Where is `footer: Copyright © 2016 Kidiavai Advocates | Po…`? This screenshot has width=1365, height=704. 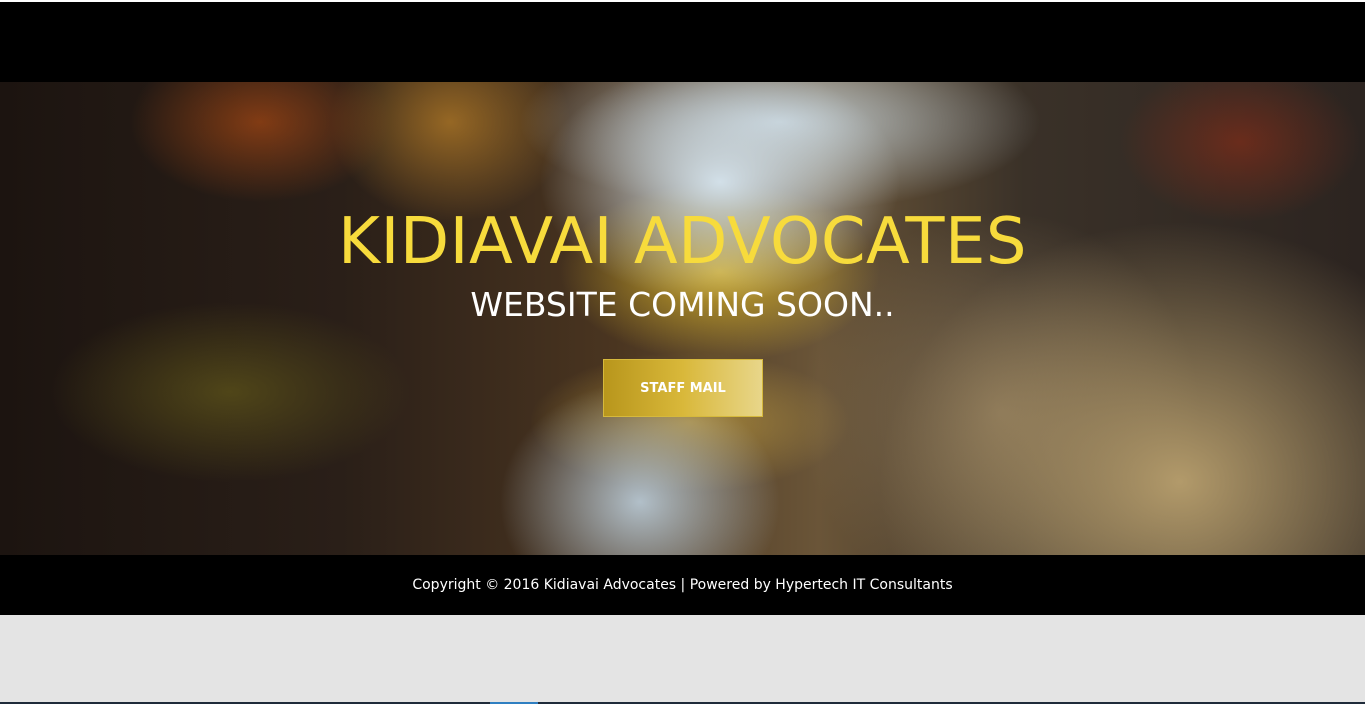
footer: Copyright © 2016 Kidiavai Advocates | Po… is located at coordinates (682, 585).